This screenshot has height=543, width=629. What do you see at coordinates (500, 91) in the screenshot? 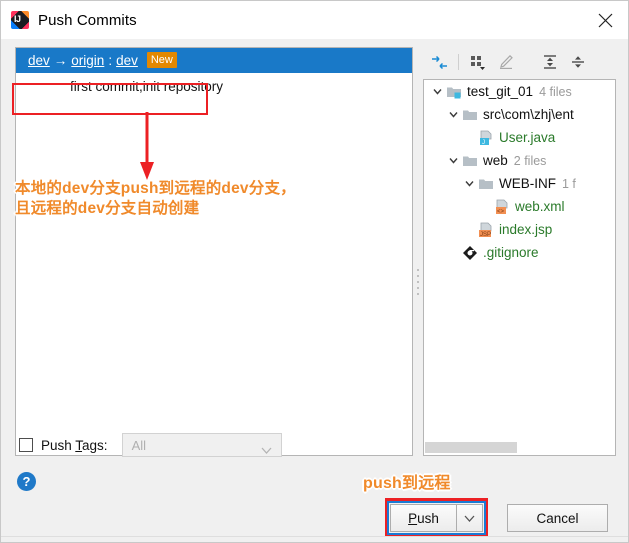
I see `tree-node-label: test_git_01` at bounding box center [500, 91].